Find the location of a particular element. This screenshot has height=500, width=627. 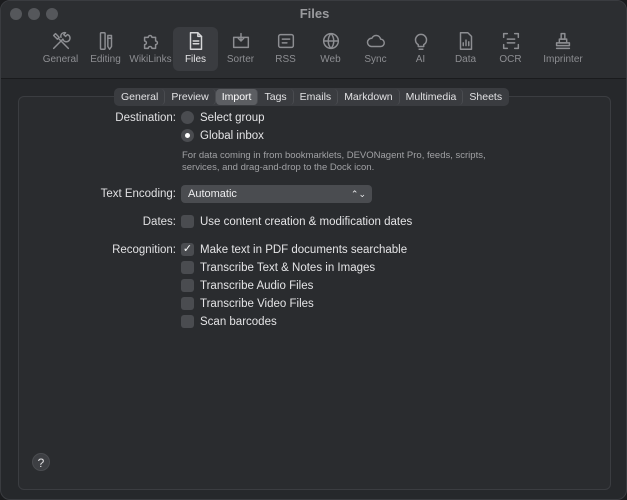

tab-multimedia: Multimedia is located at coordinates (432, 97).